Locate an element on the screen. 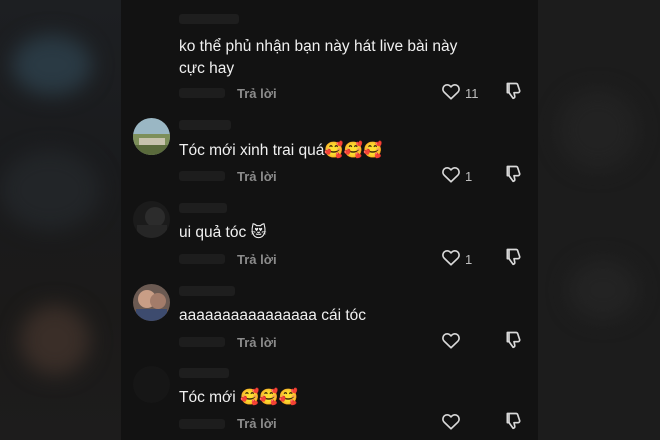 This screenshot has height=440, width=660. like-count: 11 is located at coordinates (472, 93).